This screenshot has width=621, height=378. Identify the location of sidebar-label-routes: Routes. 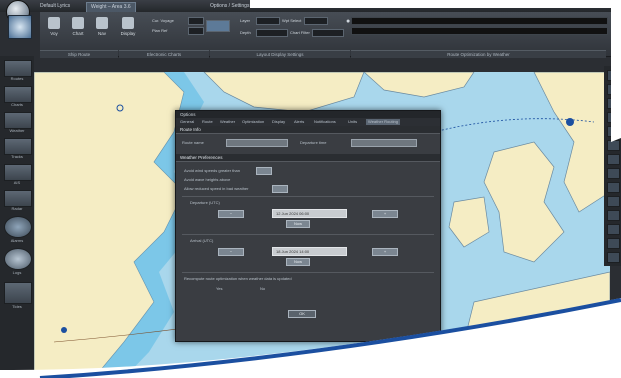
(17, 78).